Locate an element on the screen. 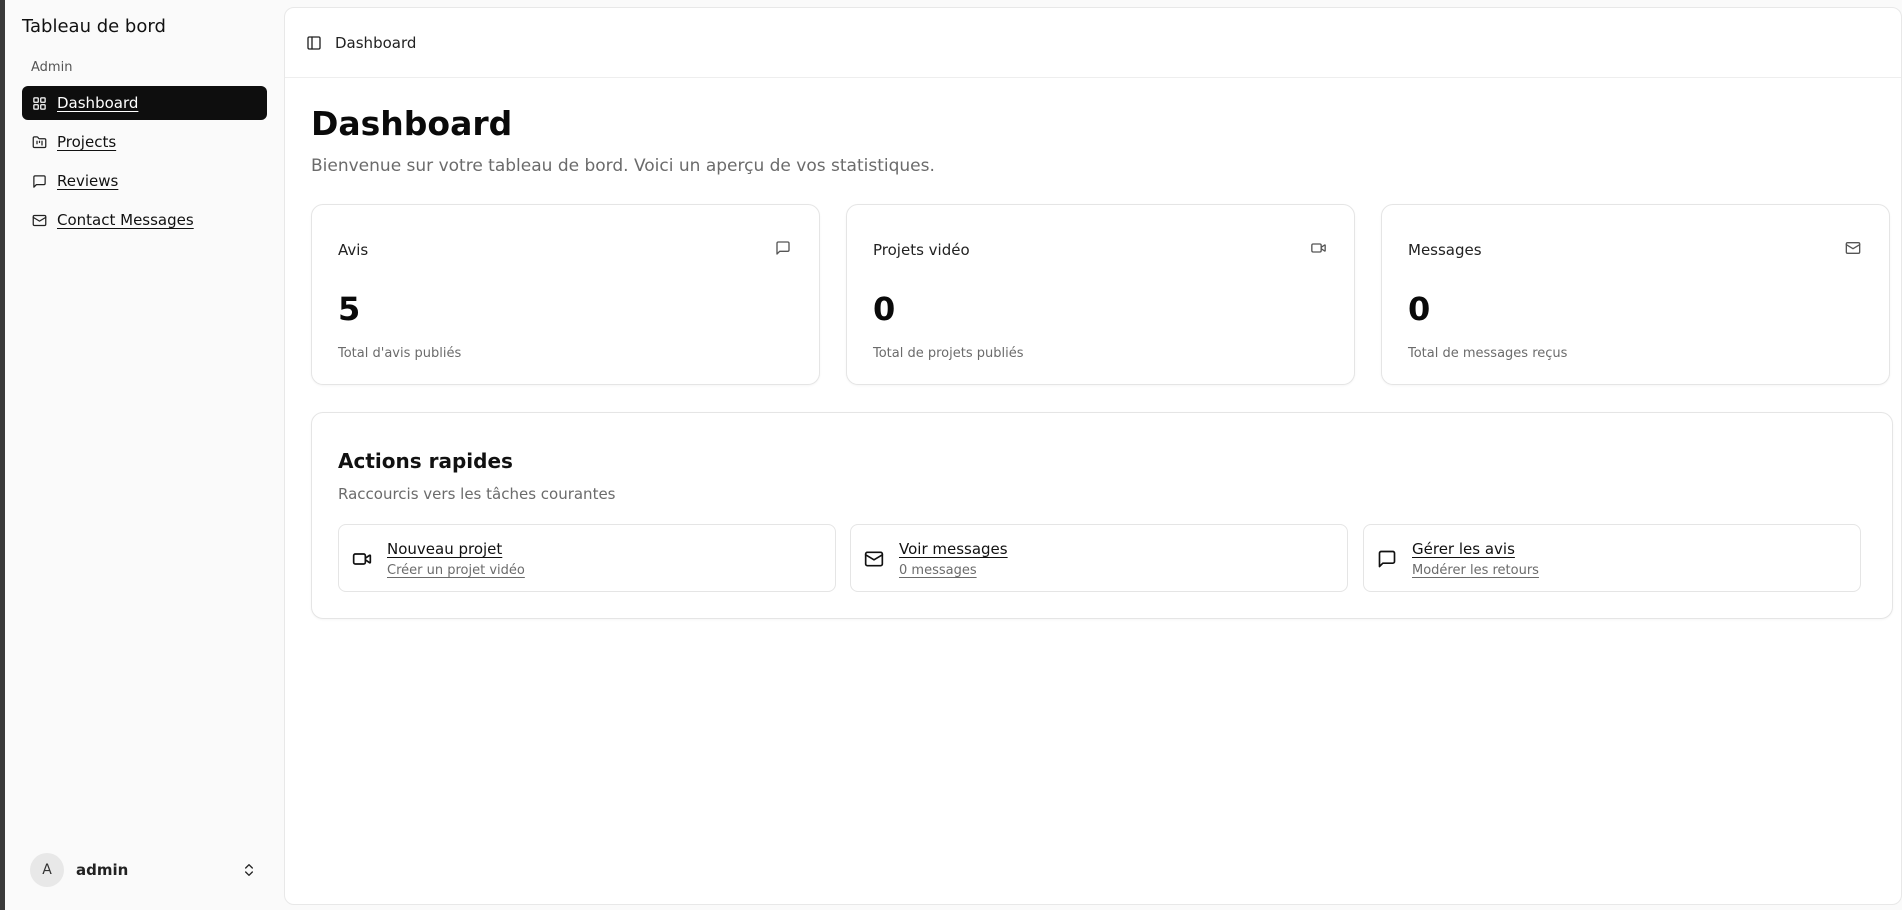  action-description: Créer un projet vidéo is located at coordinates (456, 570).